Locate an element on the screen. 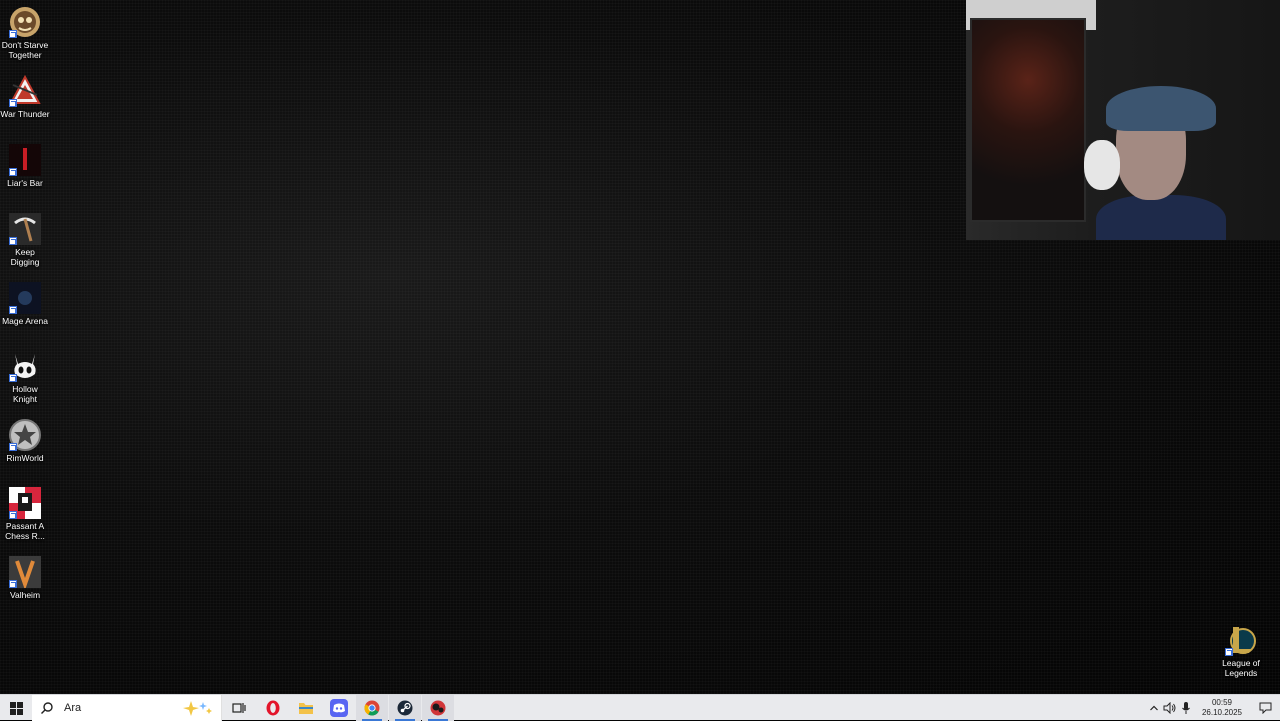 The width and height of the screenshot is (1280, 721). desktop-icon-label: War Thunder is located at coordinates (25, 114).